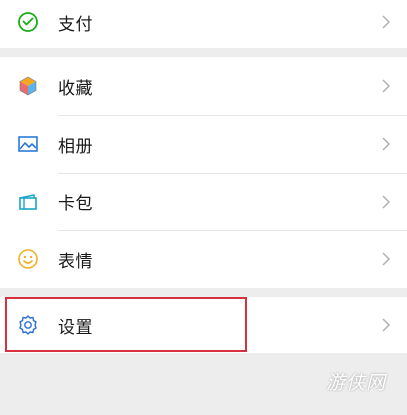 This screenshot has height=415, width=407. What do you see at coordinates (203, 144) in the screenshot?
I see `menu-item-album: 相册` at bounding box center [203, 144].